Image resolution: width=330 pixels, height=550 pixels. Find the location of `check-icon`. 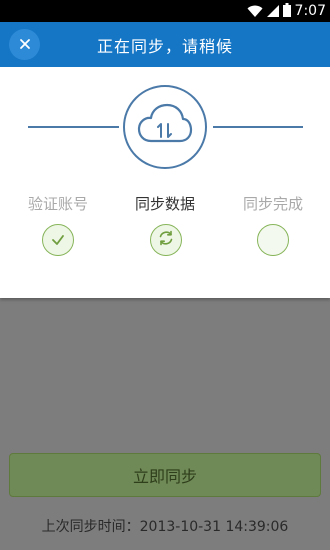

check-icon is located at coordinates (58, 240).